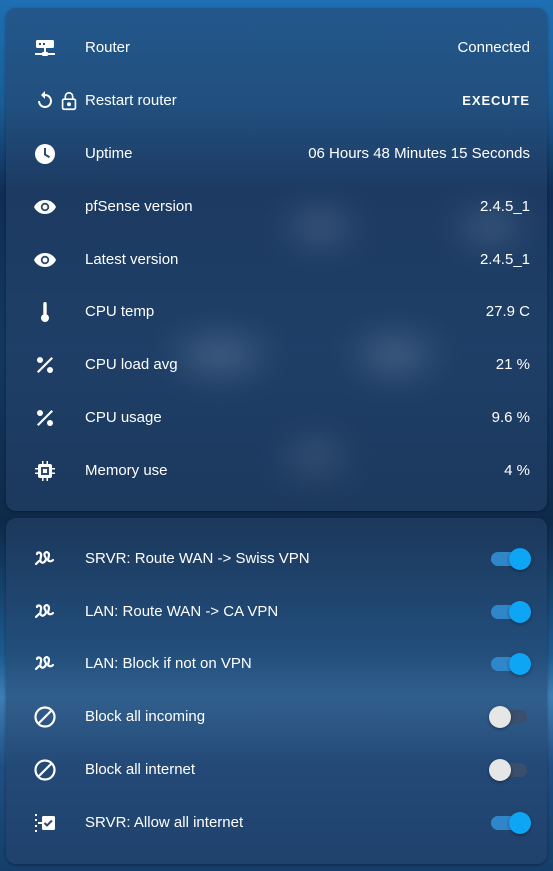 The height and width of the screenshot is (871, 553). Describe the element at coordinates (512, 364) in the screenshot. I see `cpu-load-avg-value: 21 %` at that location.